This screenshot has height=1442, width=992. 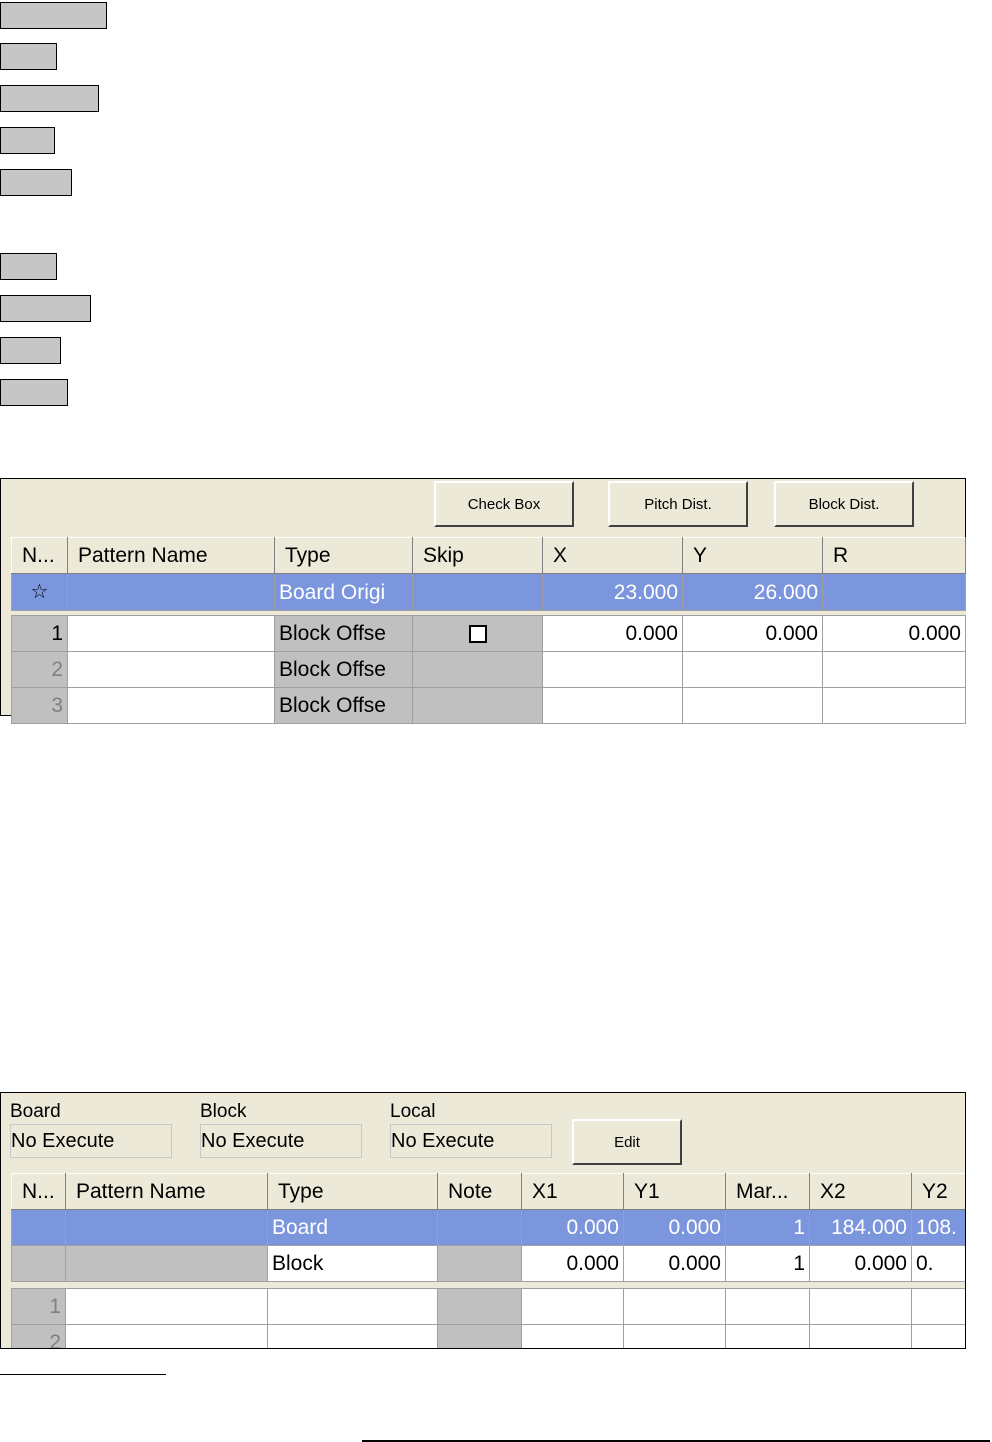 I want to click on table-cell: 23.000, so click(x=612, y=592).